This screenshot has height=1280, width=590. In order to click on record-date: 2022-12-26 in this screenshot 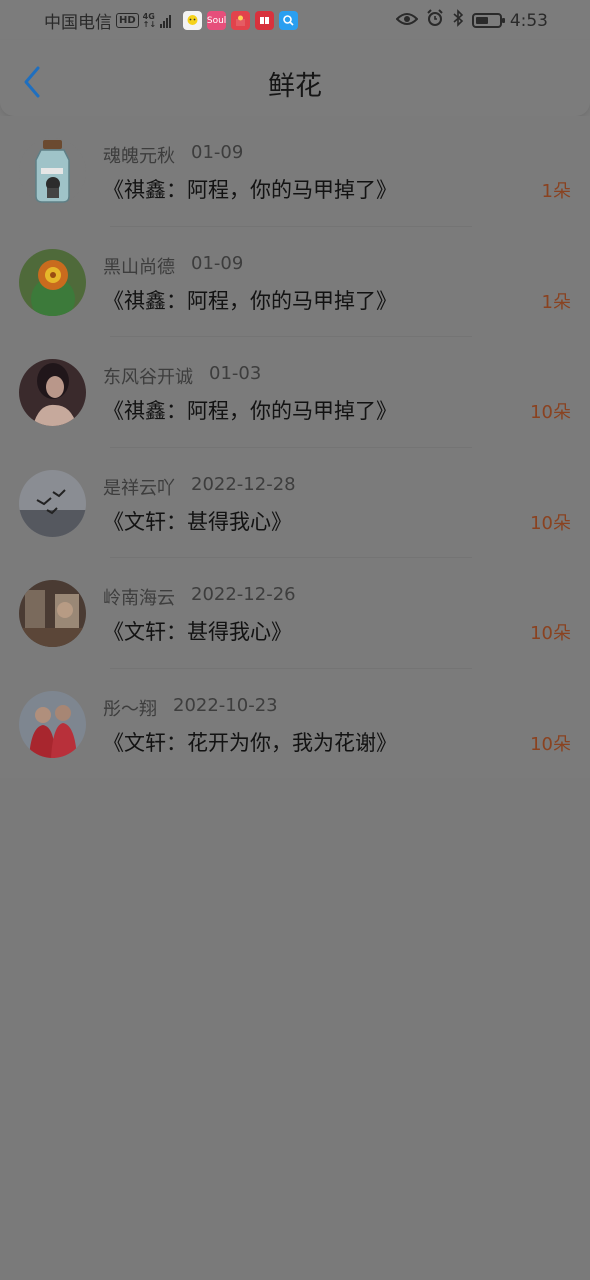, I will do `click(243, 594)`.